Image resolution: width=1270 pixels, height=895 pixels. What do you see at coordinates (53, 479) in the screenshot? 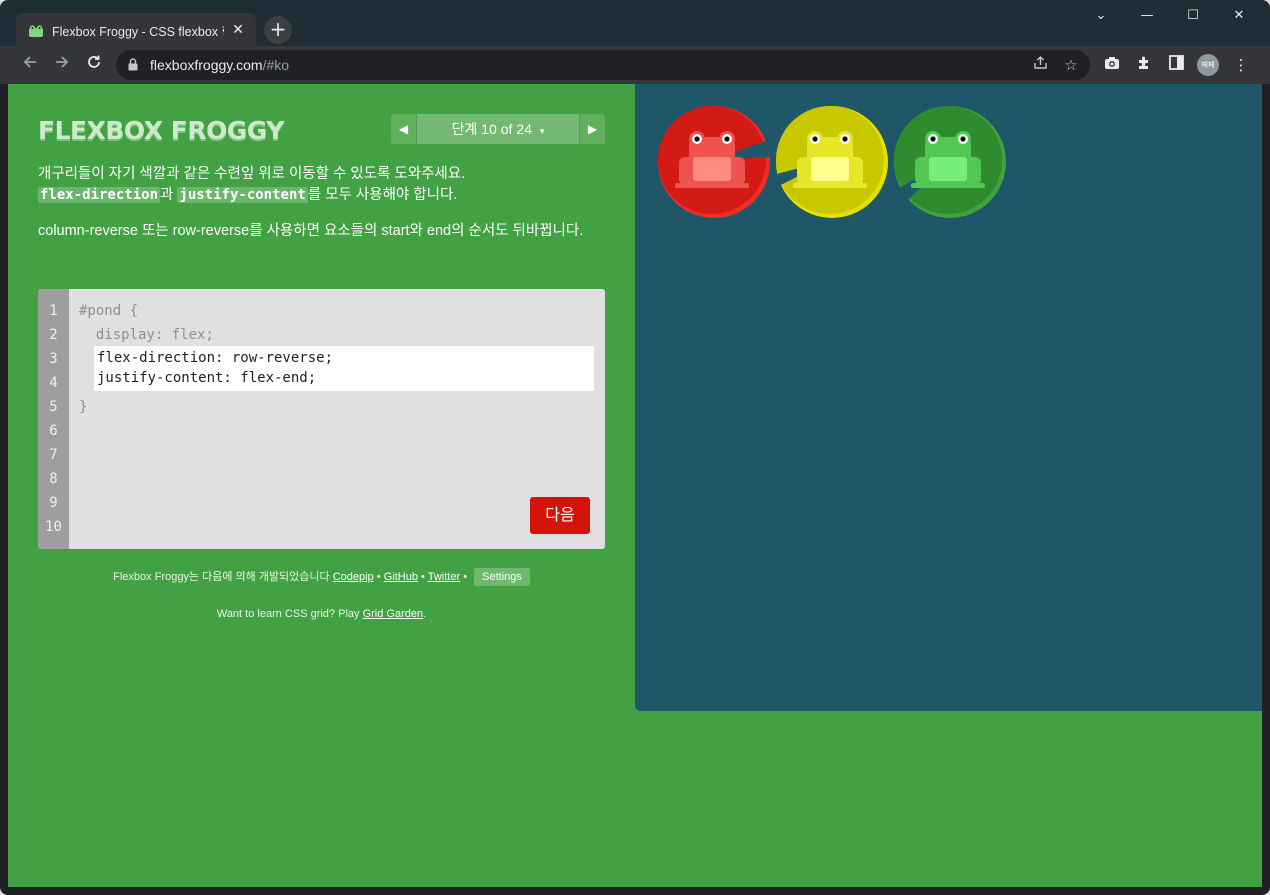
I see `line-number: 8` at bounding box center [53, 479].